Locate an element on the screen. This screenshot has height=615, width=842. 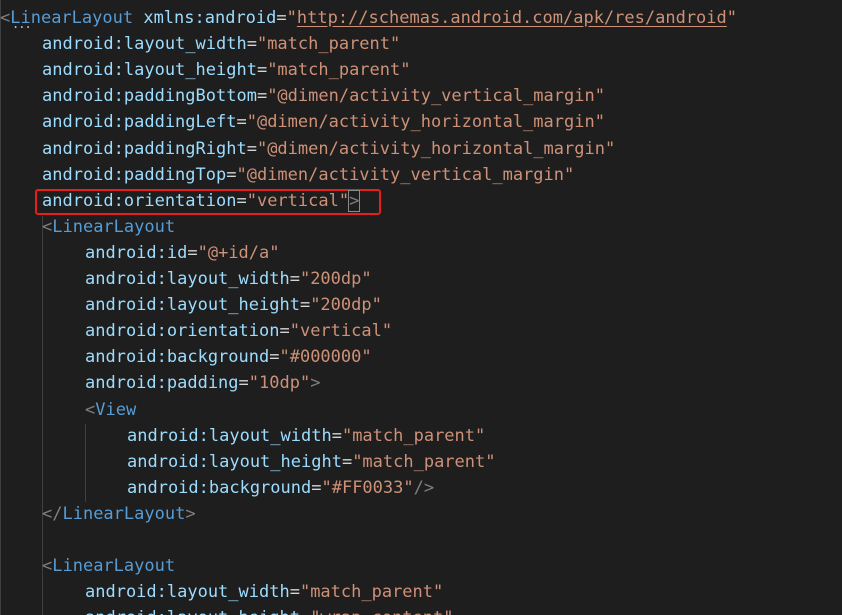
code-line: android:background="#FF0033"/> is located at coordinates (280, 488).